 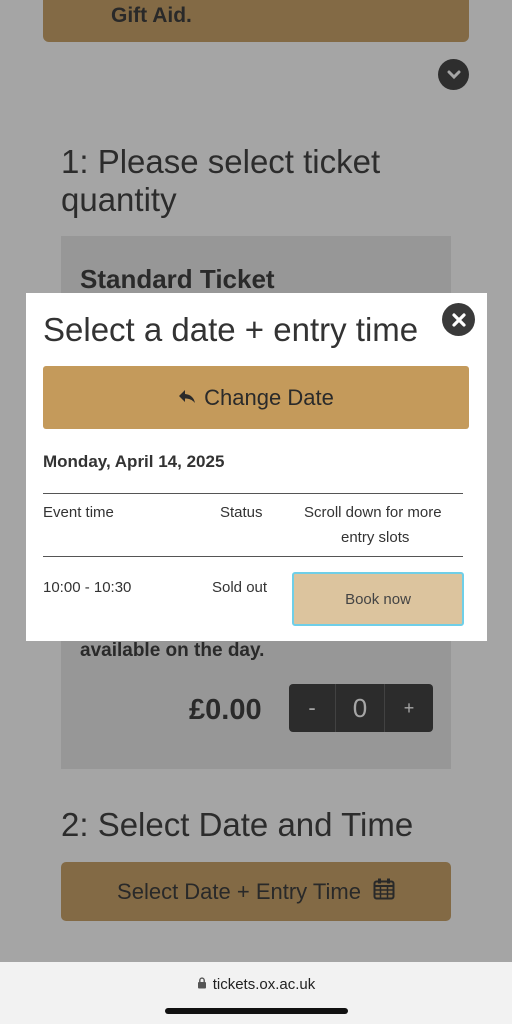 I want to click on header-status: Status, so click(x=241, y=512).